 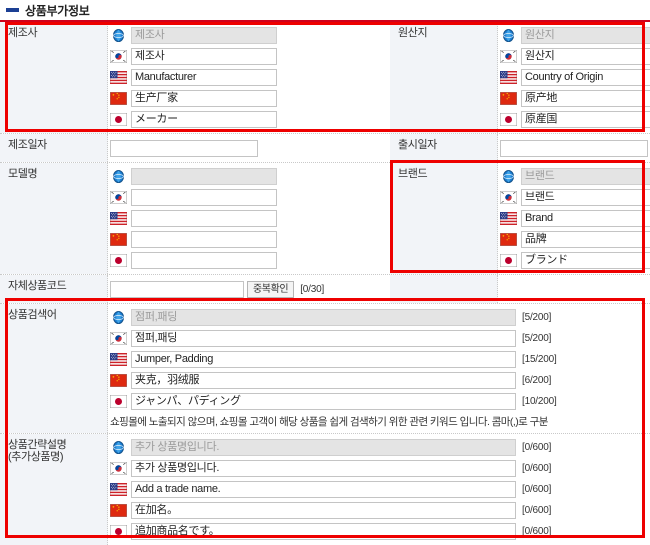 I want to click on ml-row: 원산지, so click(x=574, y=35).